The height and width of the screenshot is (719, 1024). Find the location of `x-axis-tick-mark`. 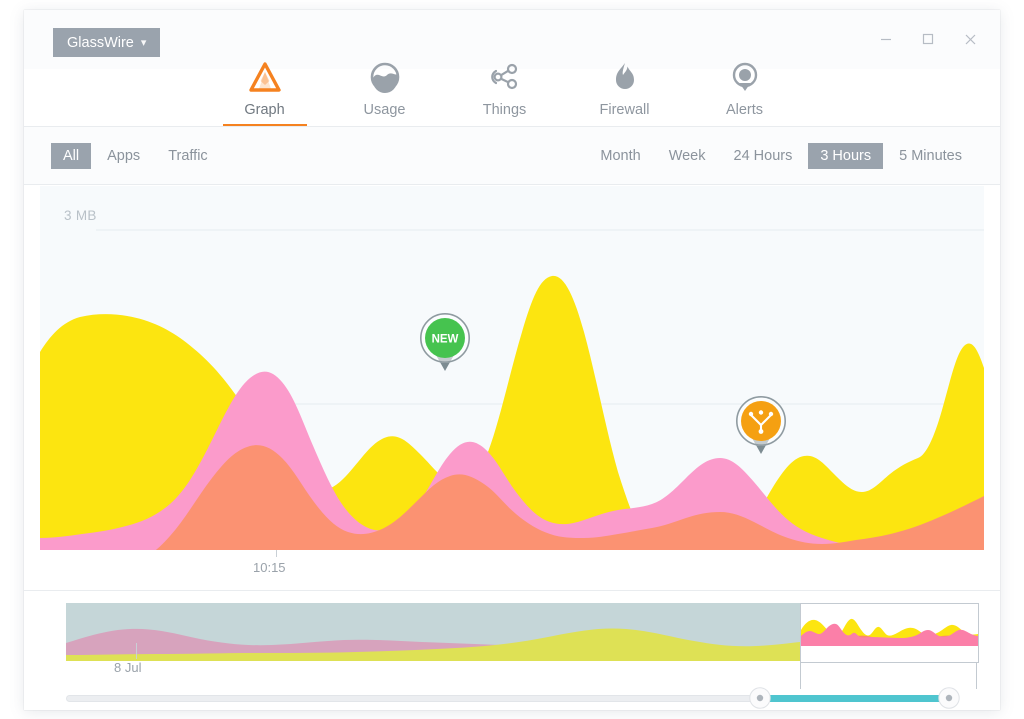

x-axis-tick-mark is located at coordinates (276, 553).